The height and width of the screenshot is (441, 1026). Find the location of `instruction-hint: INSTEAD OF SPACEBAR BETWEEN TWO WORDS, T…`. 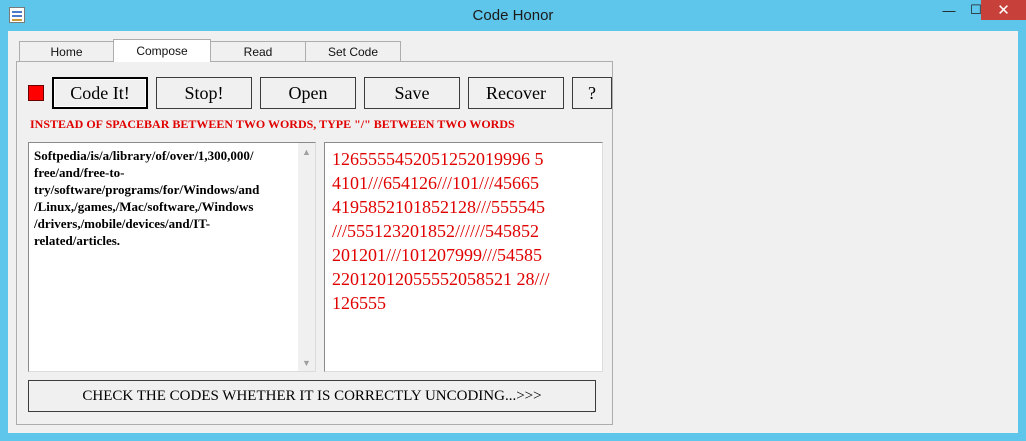

instruction-hint: INSTEAD OF SPACEBAR BETWEEN TWO WORDS, T… is located at coordinates (272, 124).